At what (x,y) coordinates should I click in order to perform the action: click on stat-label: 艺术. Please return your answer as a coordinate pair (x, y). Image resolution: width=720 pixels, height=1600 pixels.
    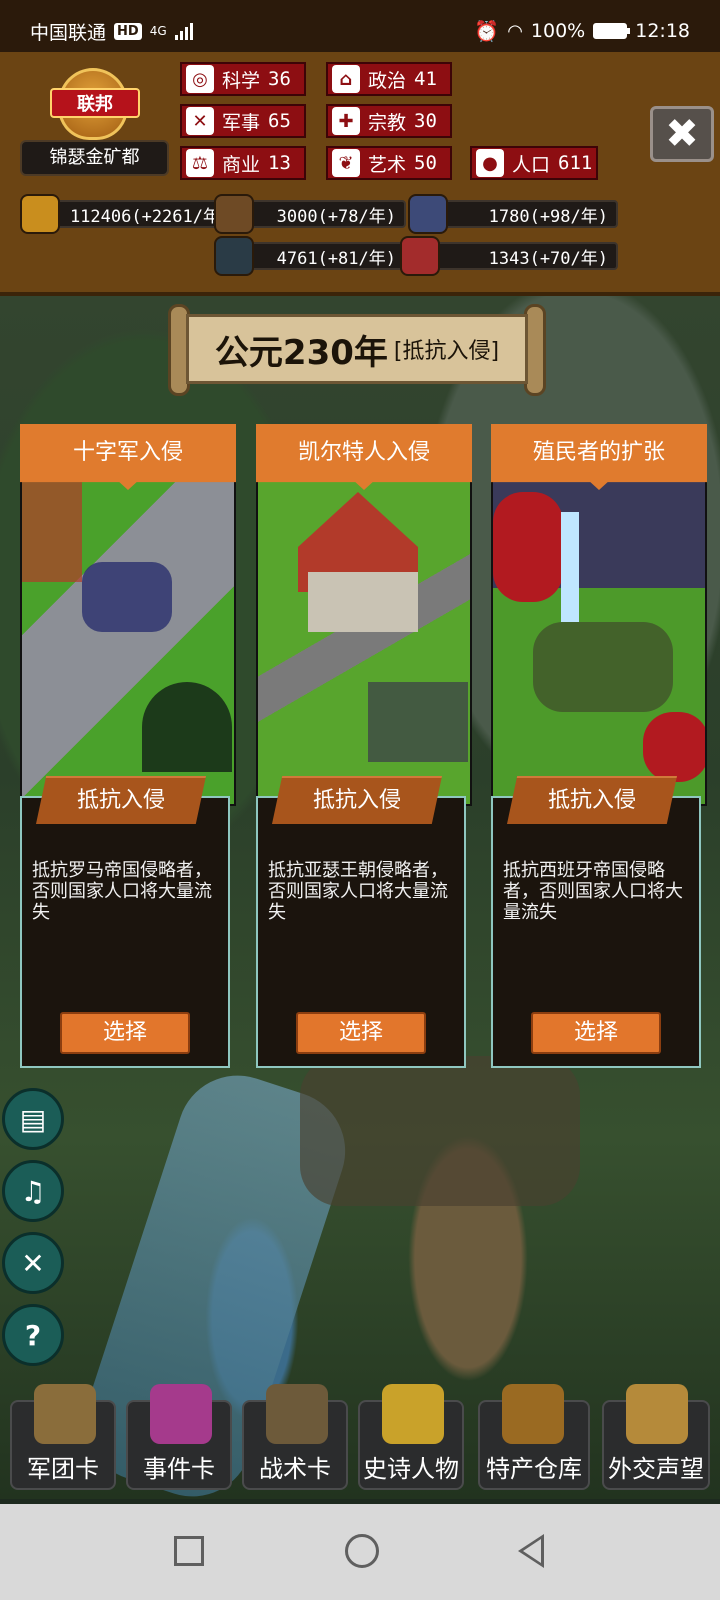
    Looking at the image, I should click on (387, 164).